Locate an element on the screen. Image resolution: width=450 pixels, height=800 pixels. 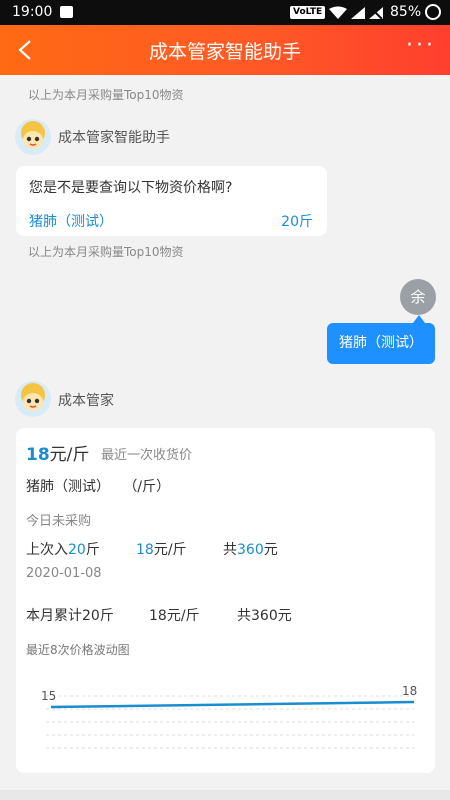
app-header: 成本管家智能助手 ··· is located at coordinates (225, 50).